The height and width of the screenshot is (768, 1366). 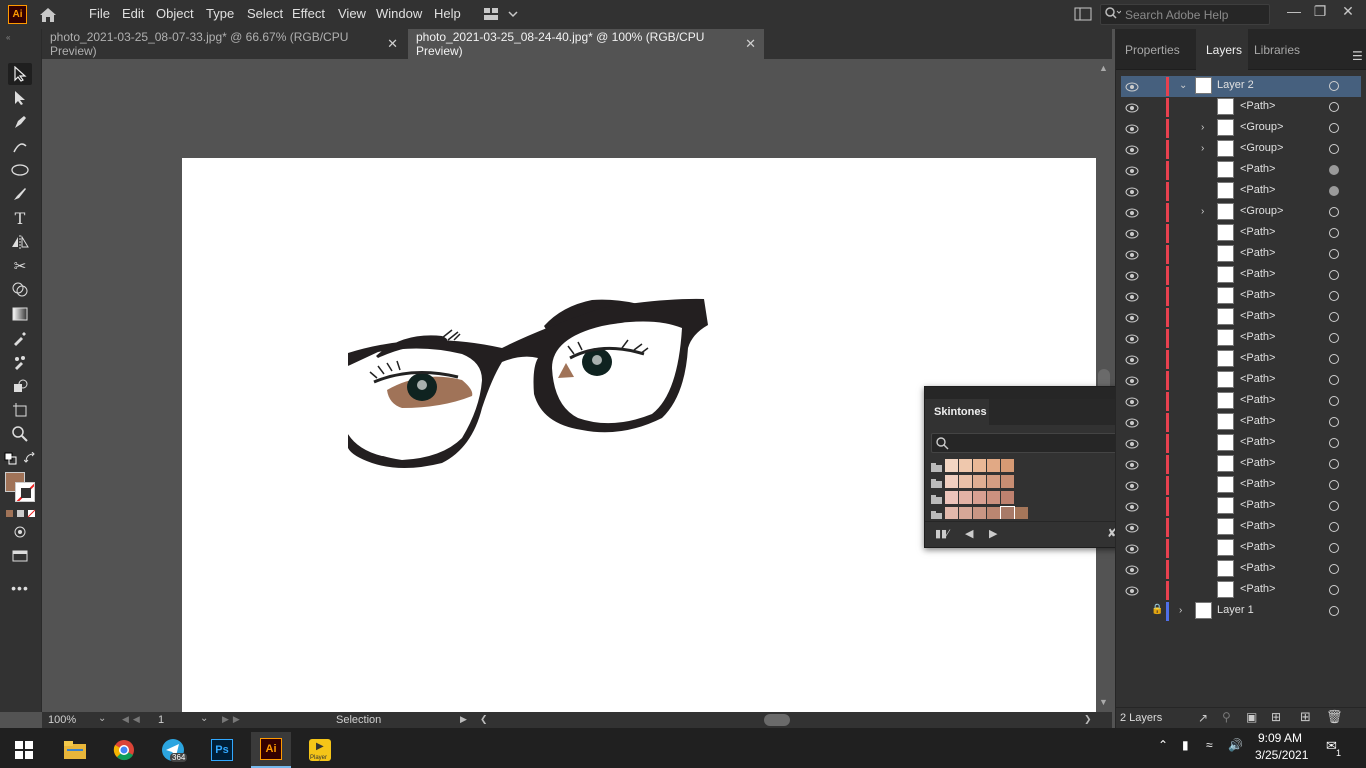 What do you see at coordinates (1235, 85) in the screenshot?
I see `layer-name: Layer 2` at bounding box center [1235, 85].